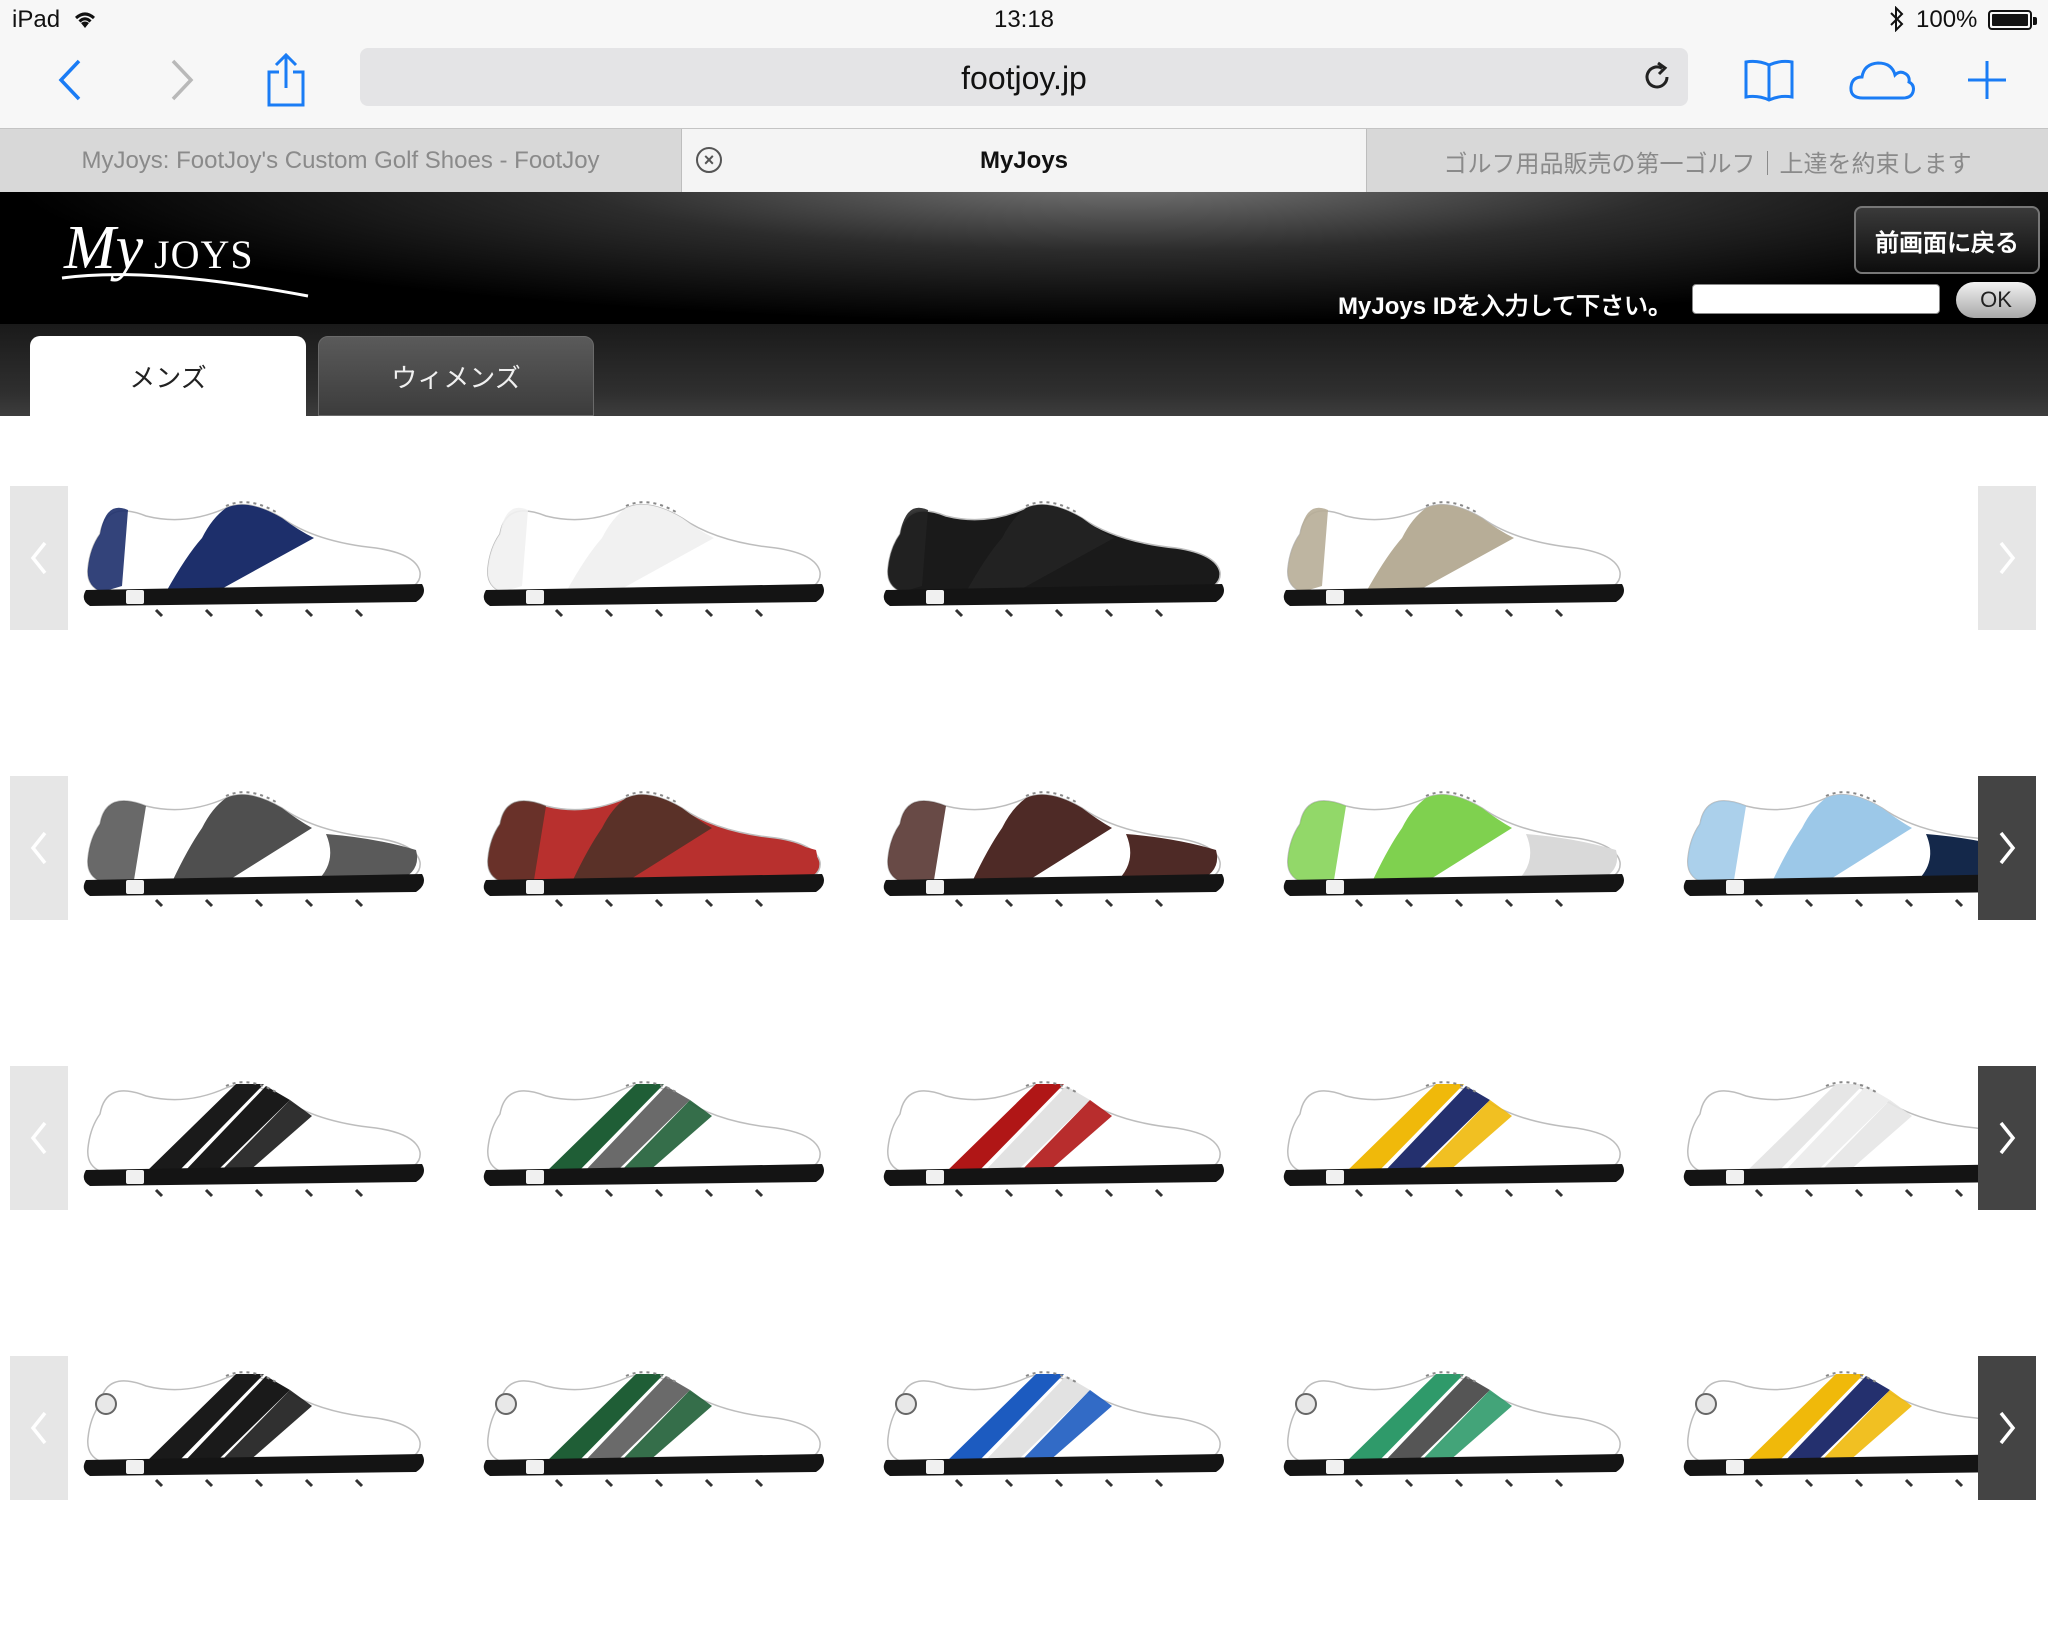 This screenshot has width=2048, height=1646. I want to click on svg-text: JOYS, so click(204, 254).